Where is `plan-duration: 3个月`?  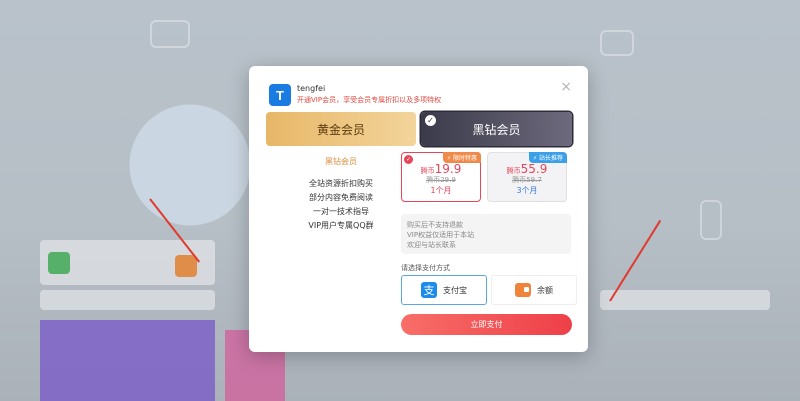 plan-duration: 3个月 is located at coordinates (527, 190).